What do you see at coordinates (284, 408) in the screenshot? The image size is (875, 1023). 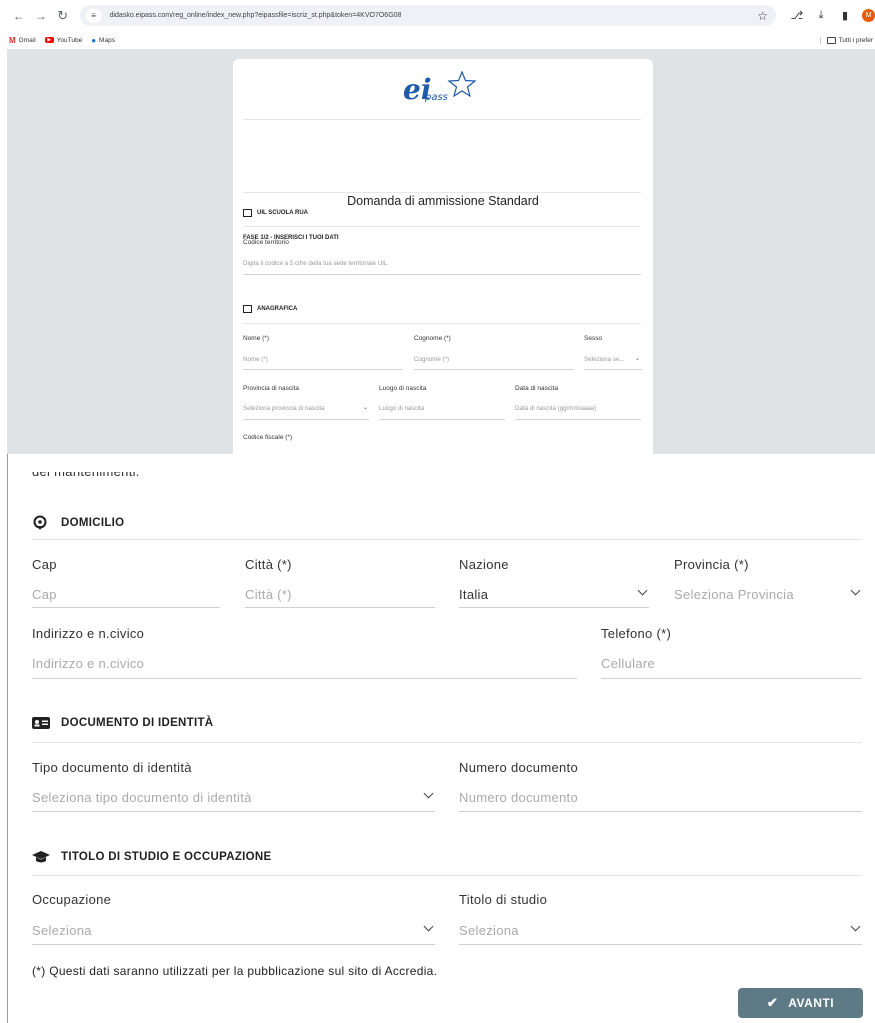 I see `provincia-nascita-select: Seleziona provincia di nascita` at bounding box center [284, 408].